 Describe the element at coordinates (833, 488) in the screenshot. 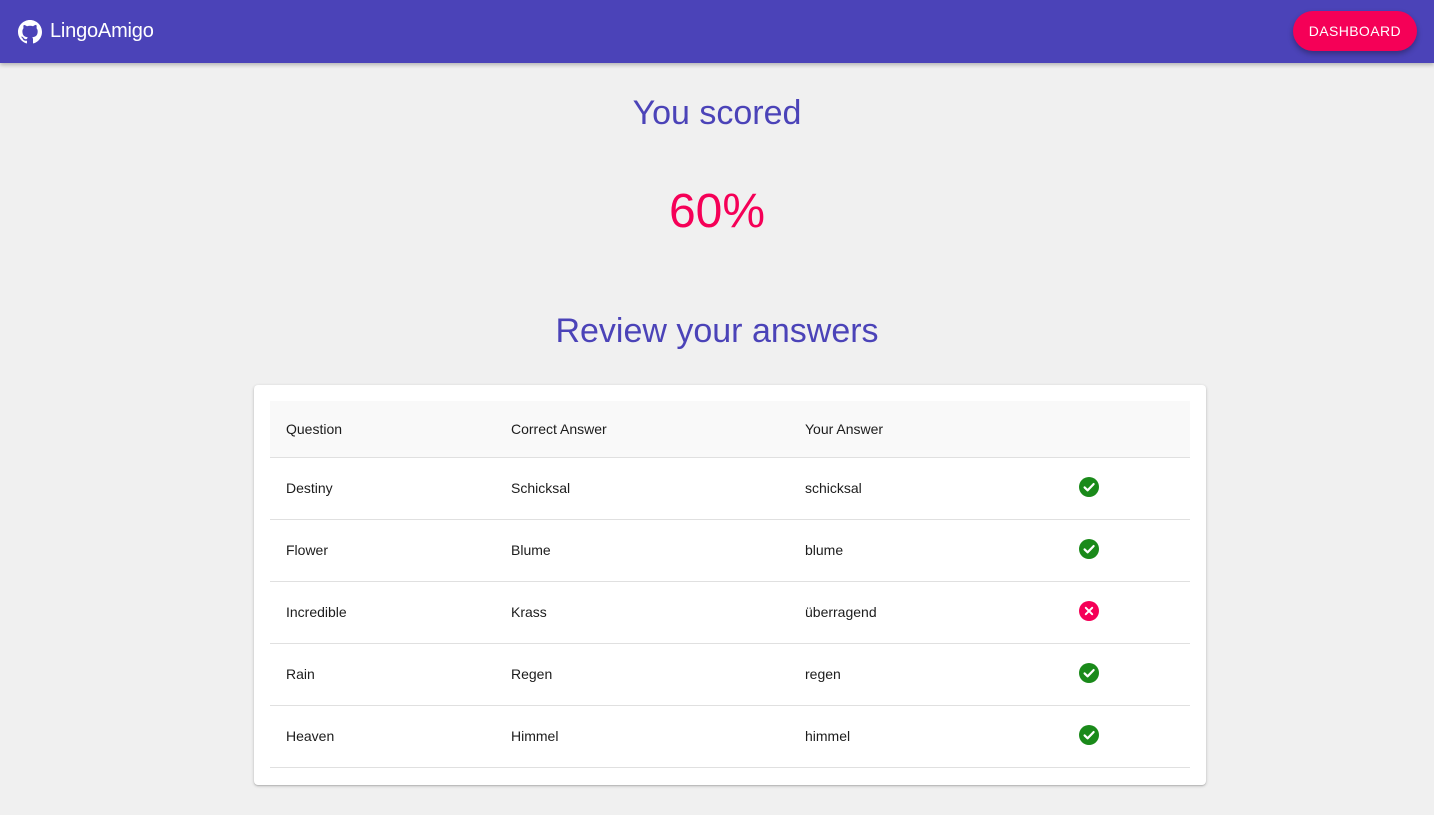

I see `your-answer-cell: schicksal` at that location.